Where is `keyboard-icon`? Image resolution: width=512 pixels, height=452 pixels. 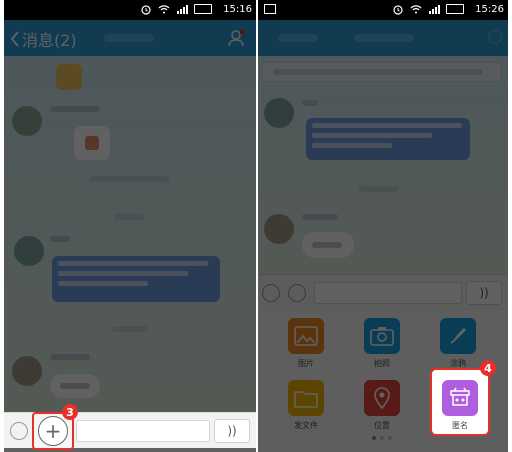
keyboard-icon is located at coordinates (297, 293).